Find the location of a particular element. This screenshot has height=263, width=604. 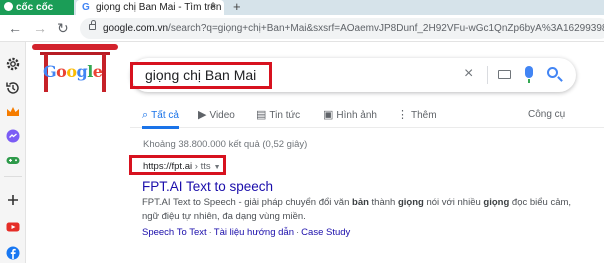

back-button: ← is located at coordinates (15, 28).